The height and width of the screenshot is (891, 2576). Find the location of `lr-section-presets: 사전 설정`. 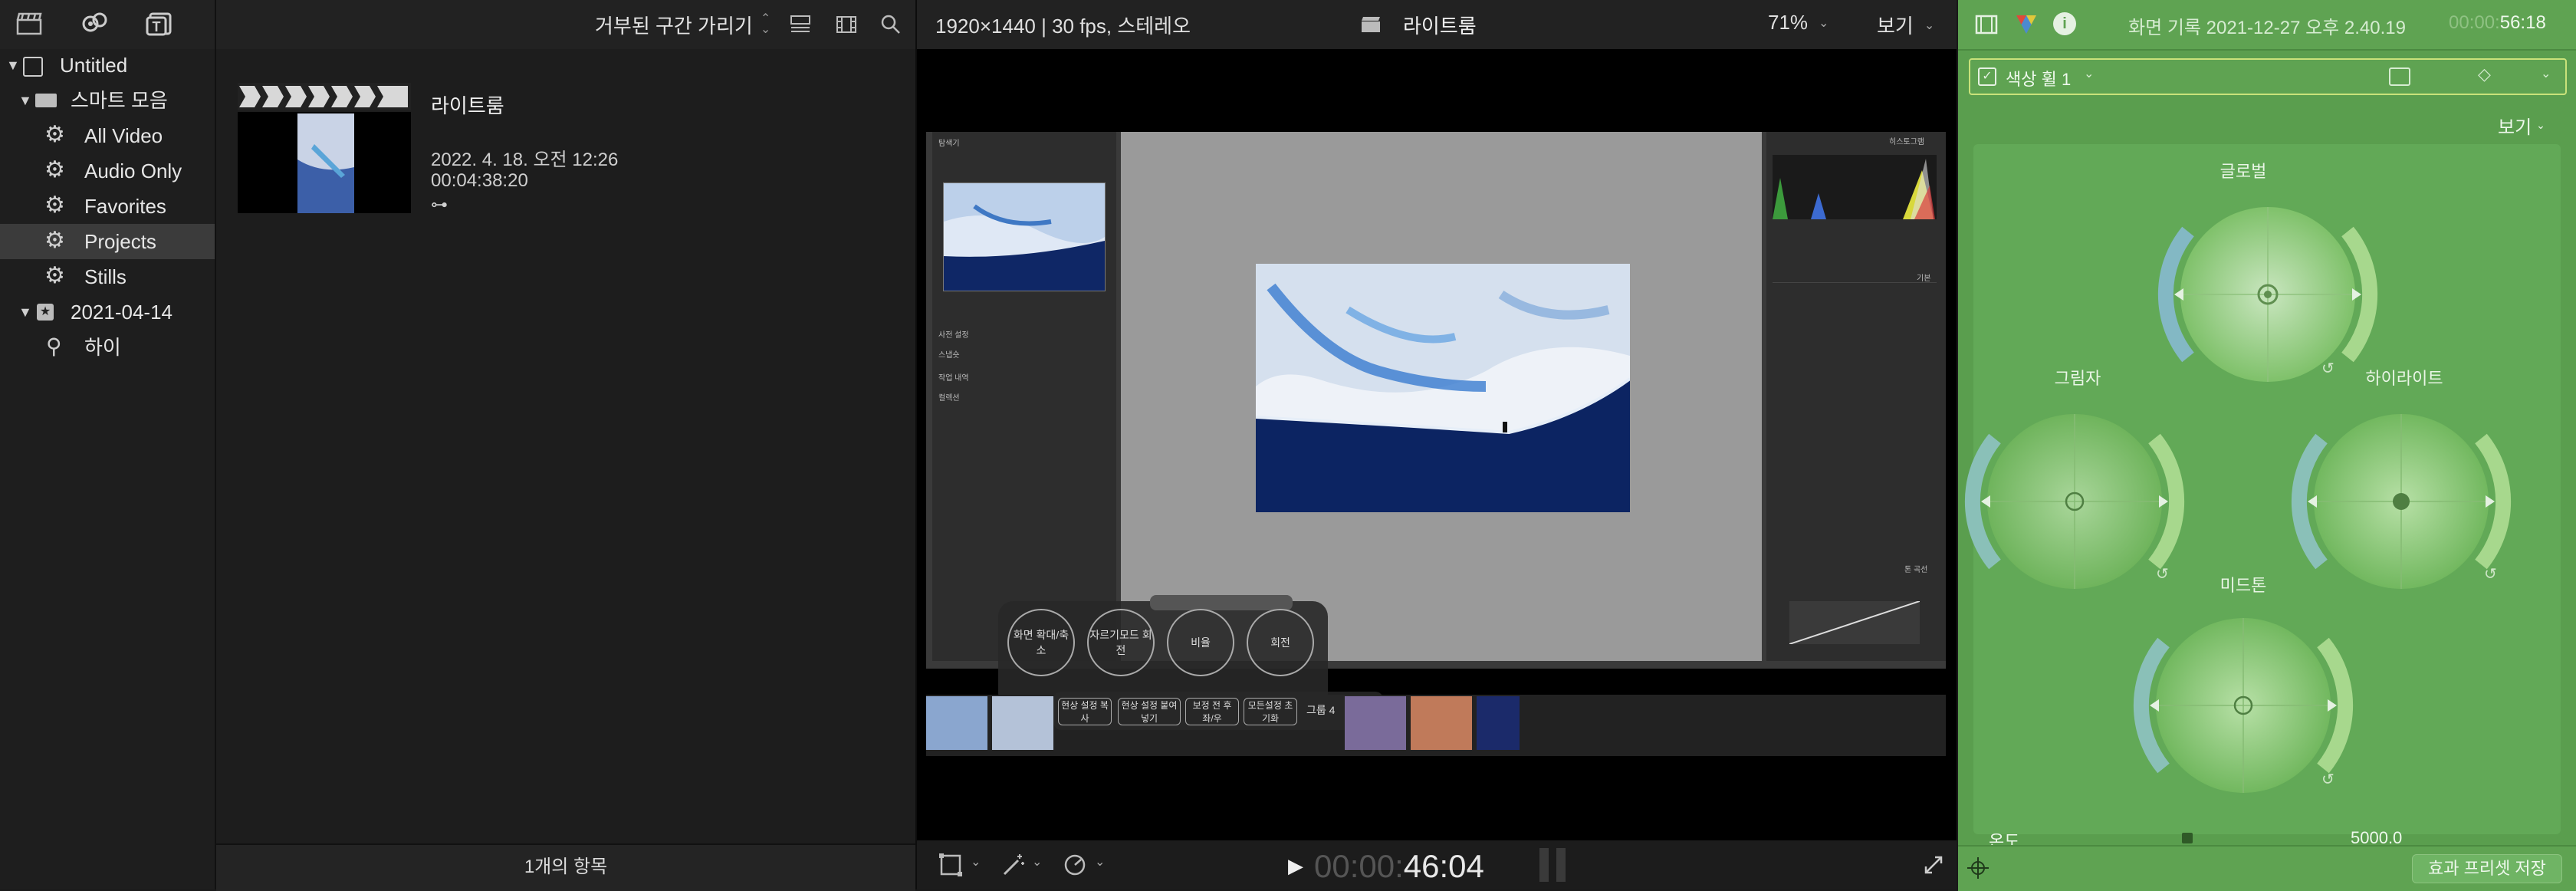

lr-section-presets: 사전 설정 is located at coordinates (953, 336).